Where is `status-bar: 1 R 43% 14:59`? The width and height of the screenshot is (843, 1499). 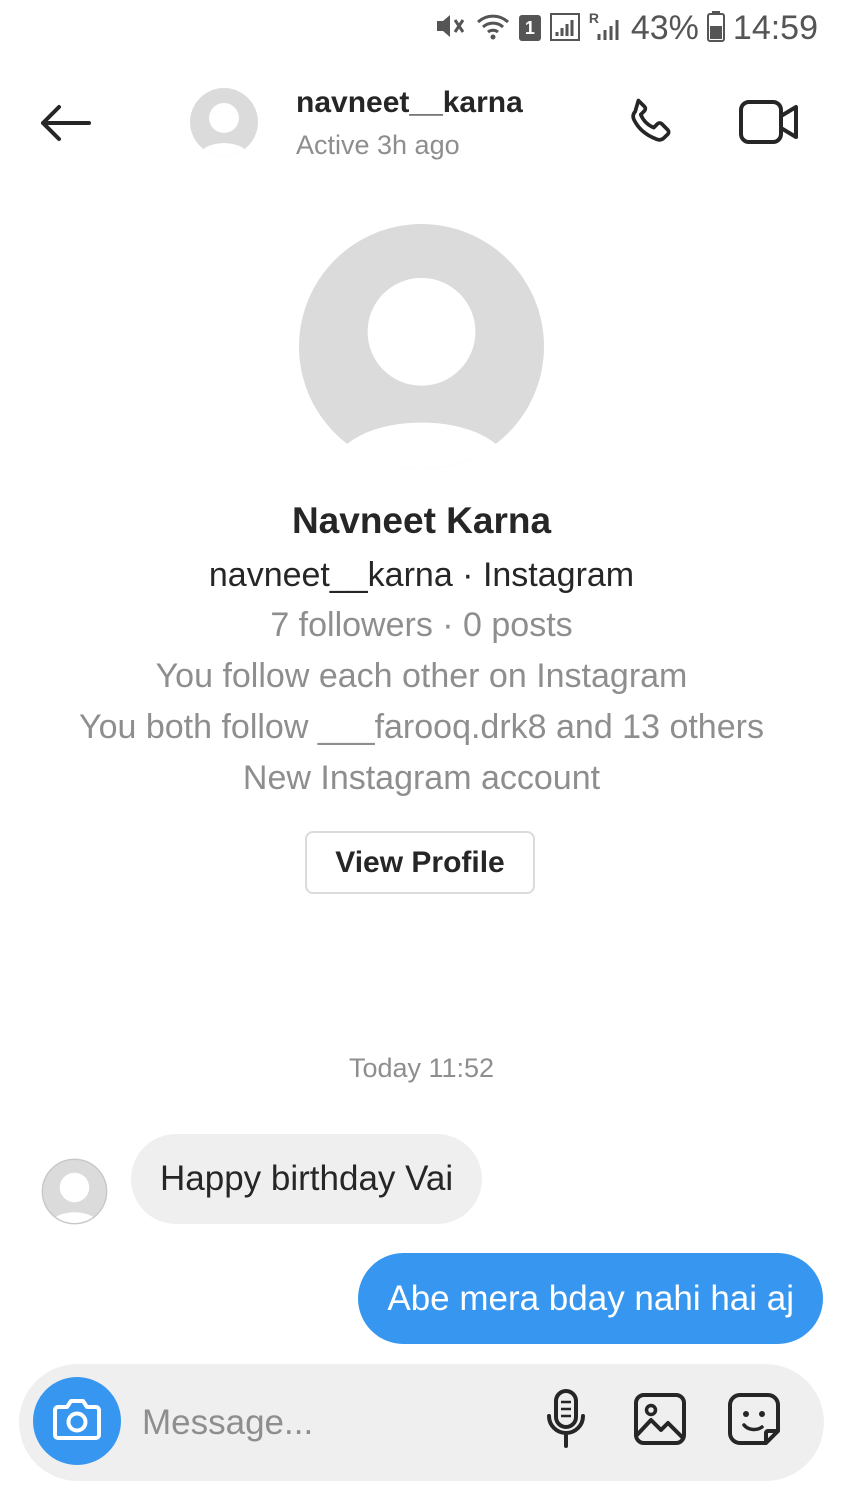
status-bar: 1 R 43% 14:59 is located at coordinates (421, 30).